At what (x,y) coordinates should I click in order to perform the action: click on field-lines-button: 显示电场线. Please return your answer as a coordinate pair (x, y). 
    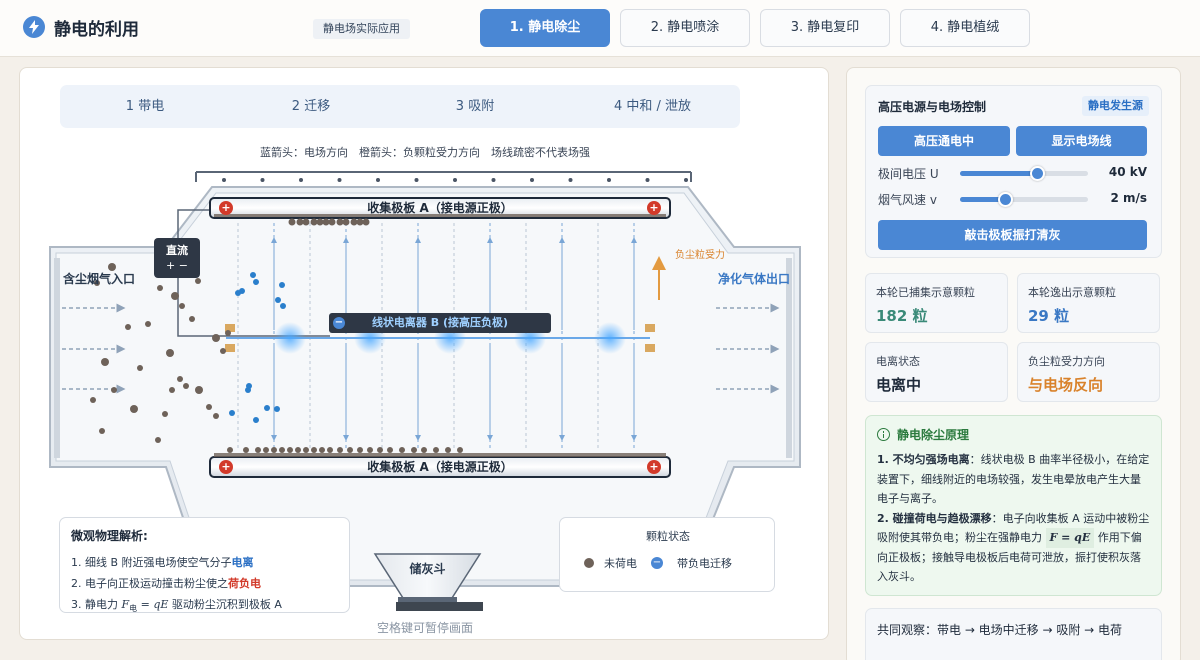
    Looking at the image, I should click on (1081, 141).